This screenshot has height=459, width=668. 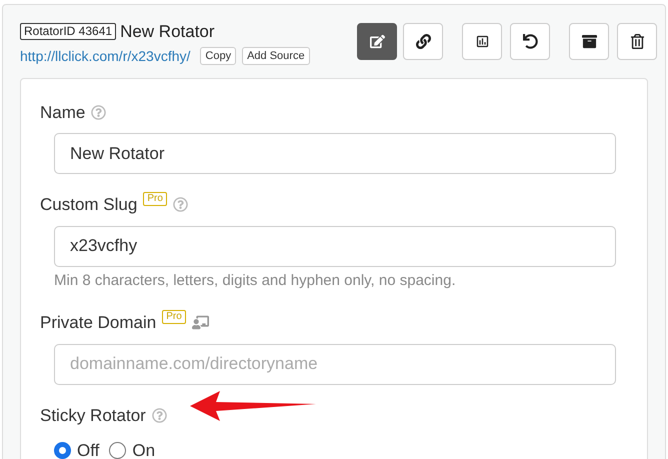 What do you see at coordinates (335, 246) in the screenshot?
I see `text-field: x23vcfhy` at bounding box center [335, 246].